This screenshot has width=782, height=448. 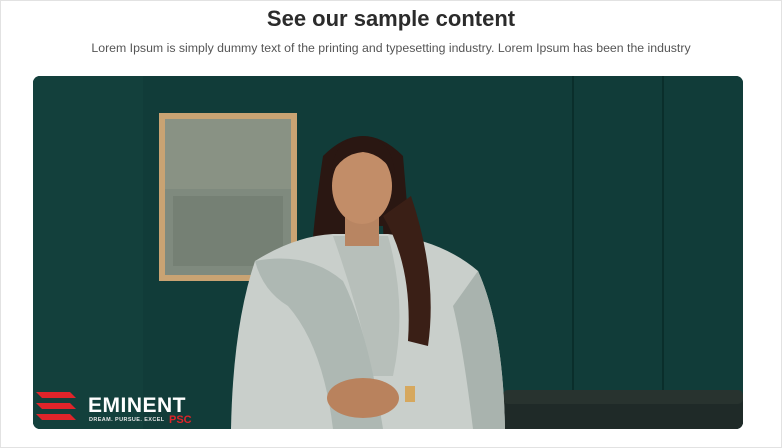 What do you see at coordinates (127, 420) in the screenshot?
I see `brand-tagline: DREAM. PURSUE. EXCEL` at bounding box center [127, 420].